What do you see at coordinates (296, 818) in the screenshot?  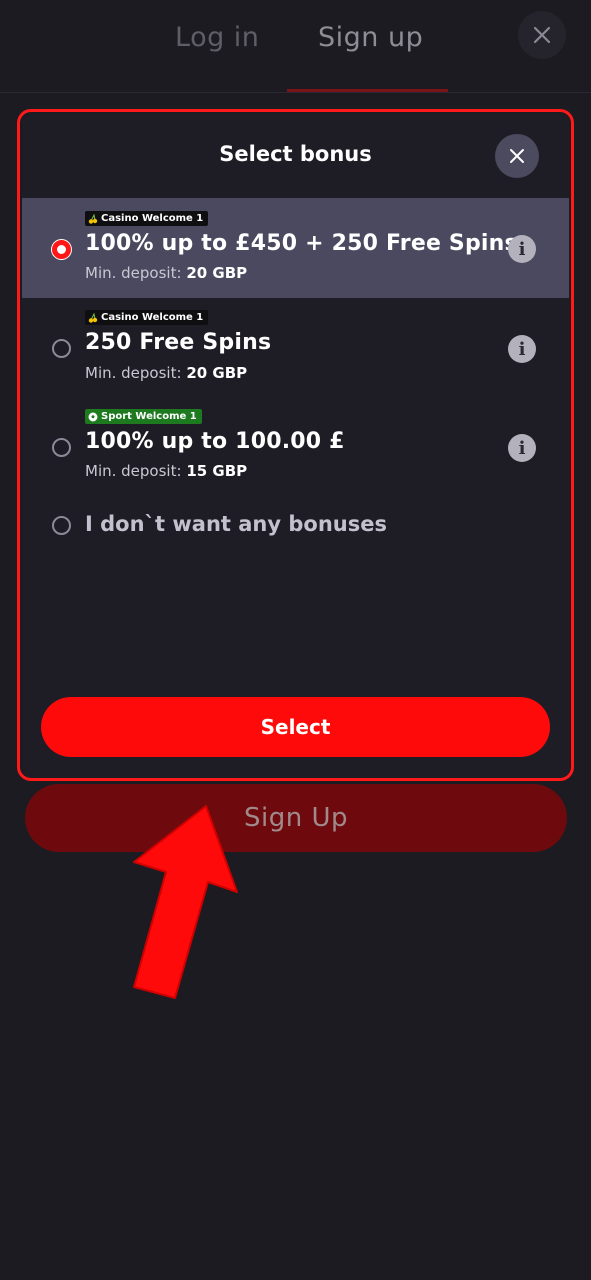 I see `sign-up-button: Sign Up` at bounding box center [296, 818].